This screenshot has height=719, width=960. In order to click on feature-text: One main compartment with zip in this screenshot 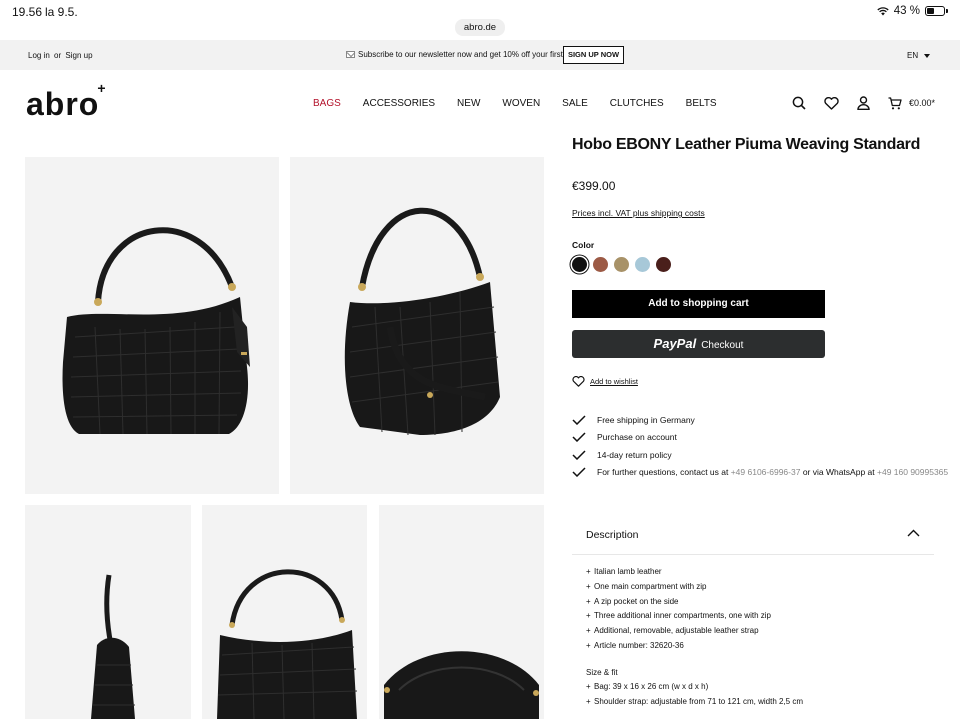, I will do `click(650, 586)`.